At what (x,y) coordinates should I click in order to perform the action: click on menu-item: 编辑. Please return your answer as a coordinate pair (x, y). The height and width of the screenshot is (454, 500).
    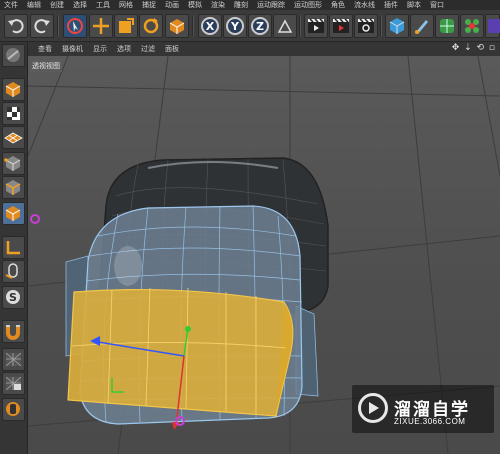
    Looking at the image, I should click on (34, 5).